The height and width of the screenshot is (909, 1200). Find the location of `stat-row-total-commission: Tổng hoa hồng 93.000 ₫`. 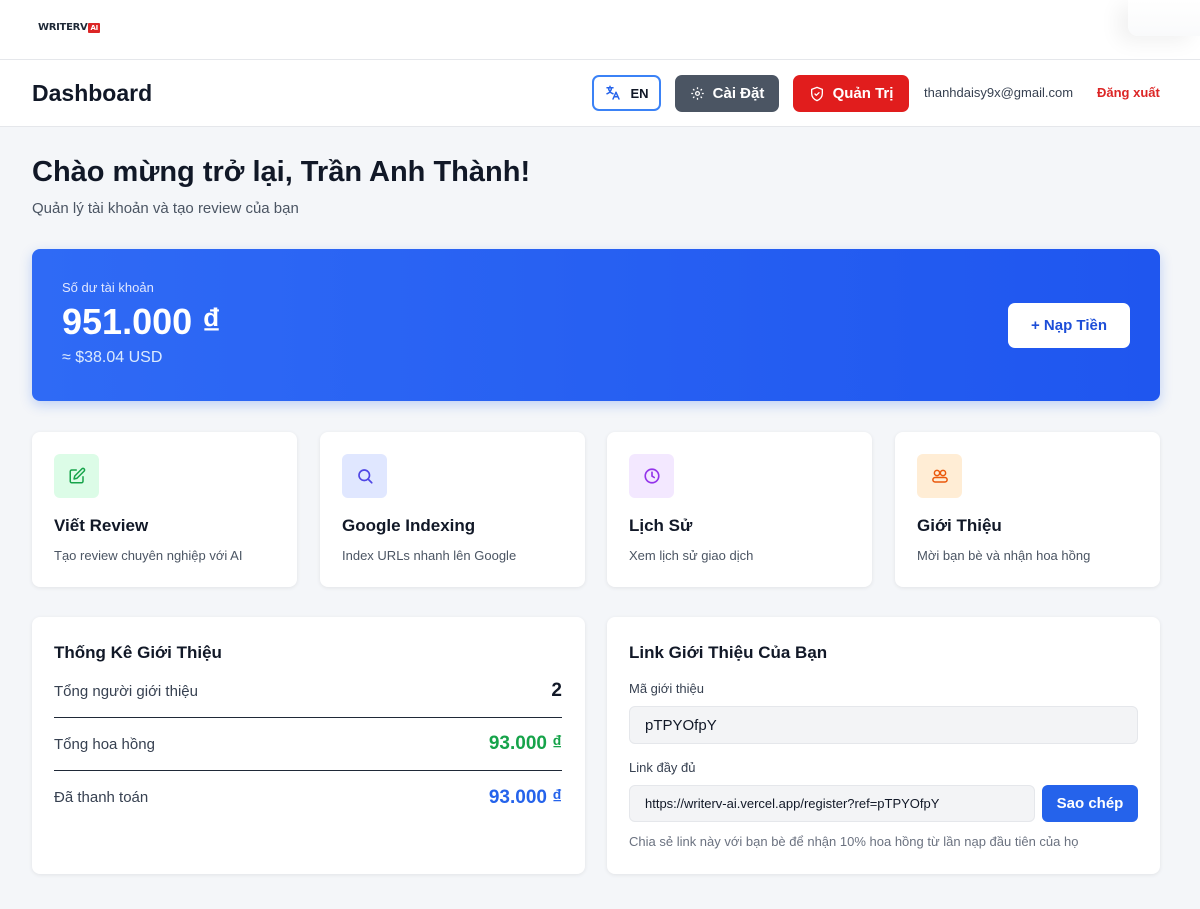

stat-row-total-commission: Tổng hoa hồng 93.000 ₫ is located at coordinates (308, 744).